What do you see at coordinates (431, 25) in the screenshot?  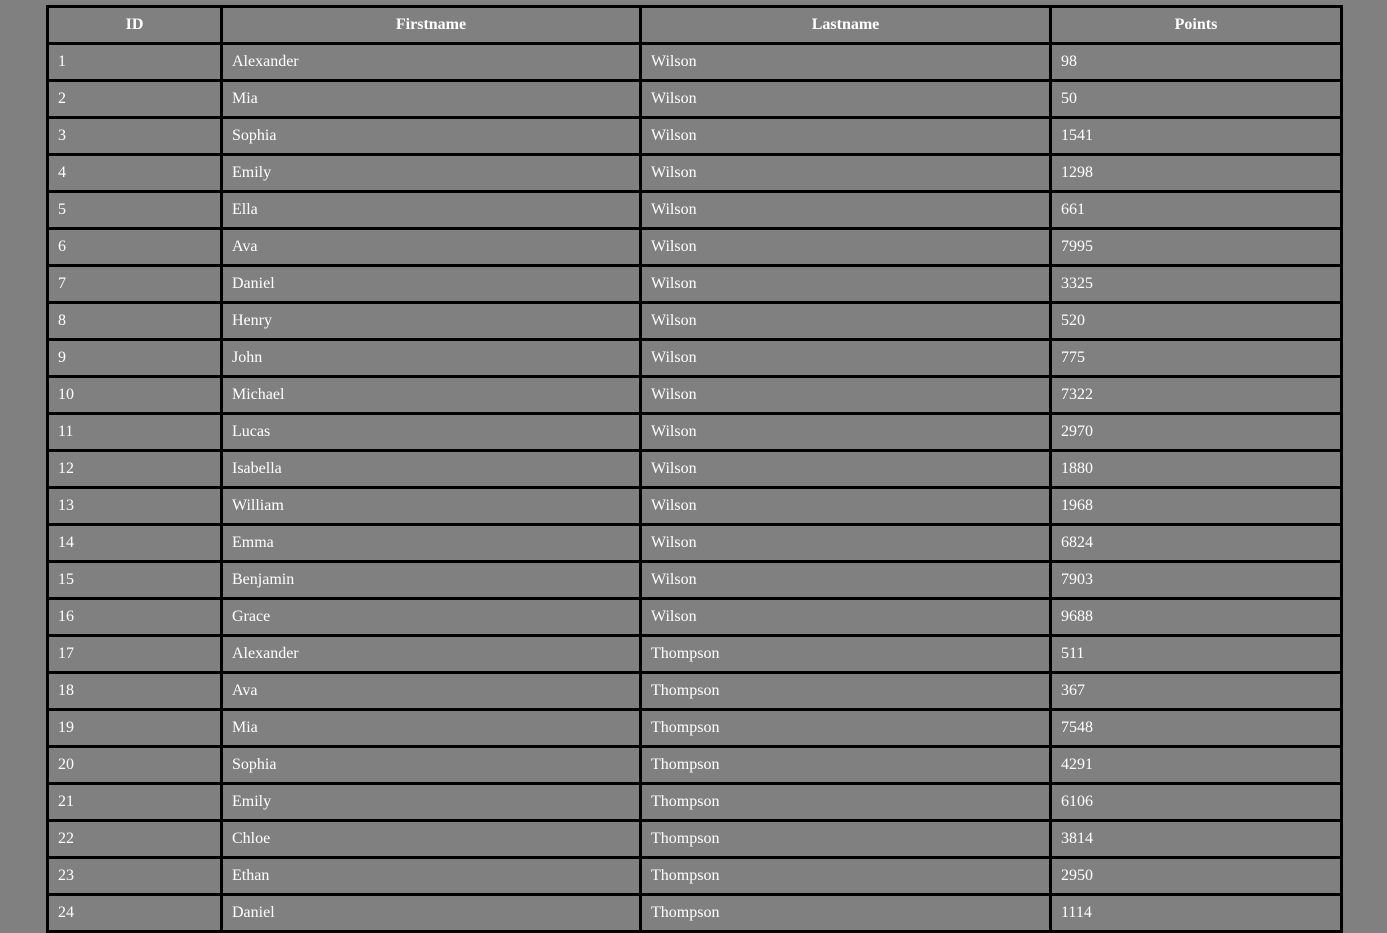 I see `column-header-firstname: Firstname` at bounding box center [431, 25].